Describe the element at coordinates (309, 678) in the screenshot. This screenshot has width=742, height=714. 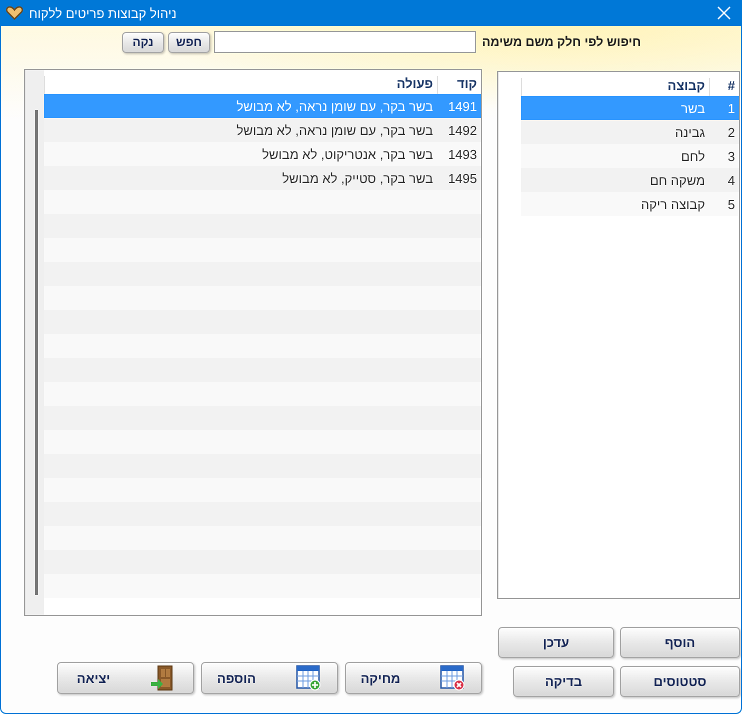
I see `table-add-icon` at that location.